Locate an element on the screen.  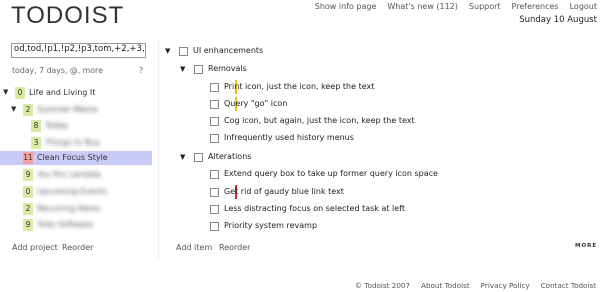
query-shortcuts: today, 7 days, @, more is located at coordinates (57, 70).